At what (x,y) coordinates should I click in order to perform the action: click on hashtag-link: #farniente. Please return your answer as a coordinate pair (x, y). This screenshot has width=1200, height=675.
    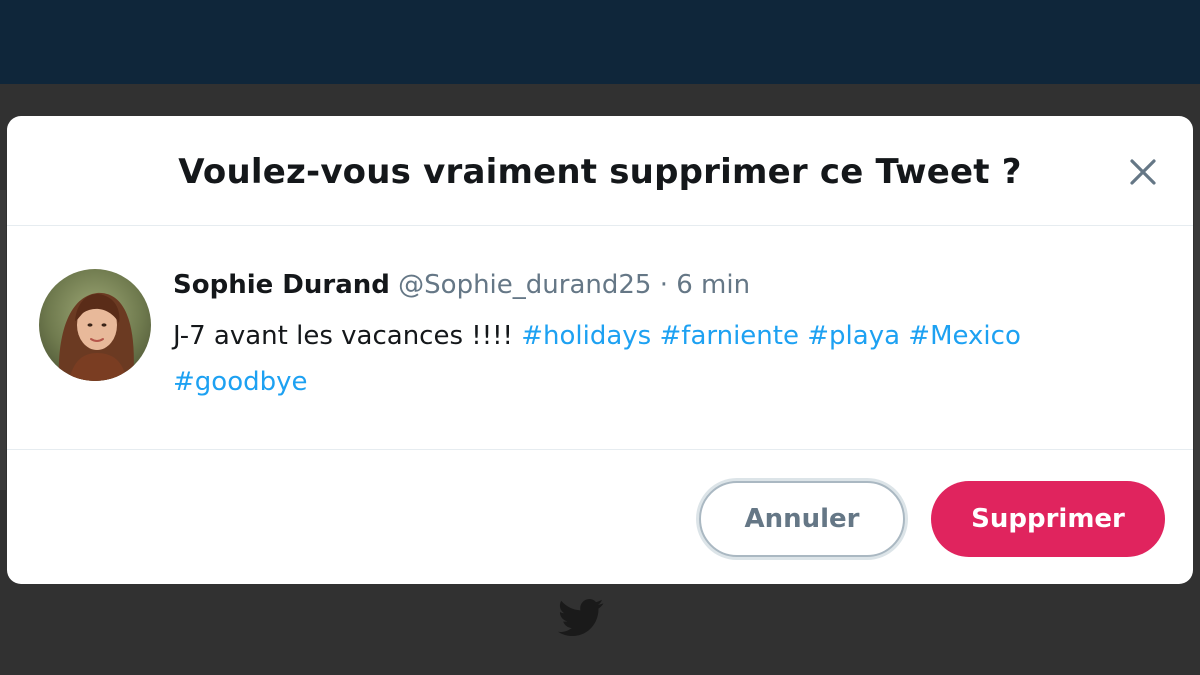
    Looking at the image, I should click on (729, 336).